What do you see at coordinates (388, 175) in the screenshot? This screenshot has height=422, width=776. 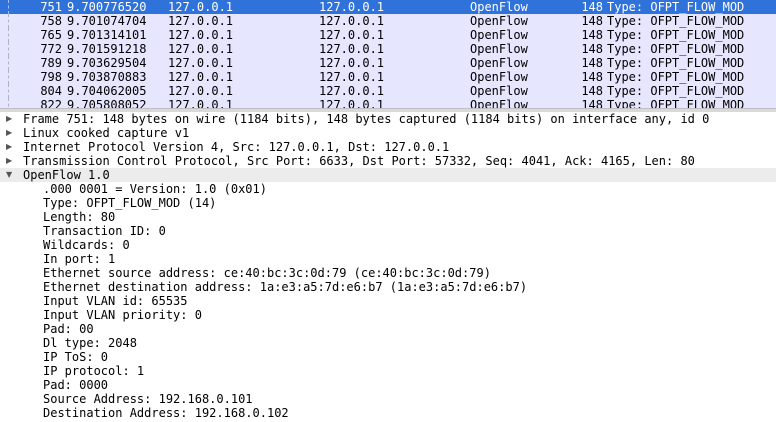 I see `detail-section: ▼ OpenFlow 1.0` at bounding box center [388, 175].